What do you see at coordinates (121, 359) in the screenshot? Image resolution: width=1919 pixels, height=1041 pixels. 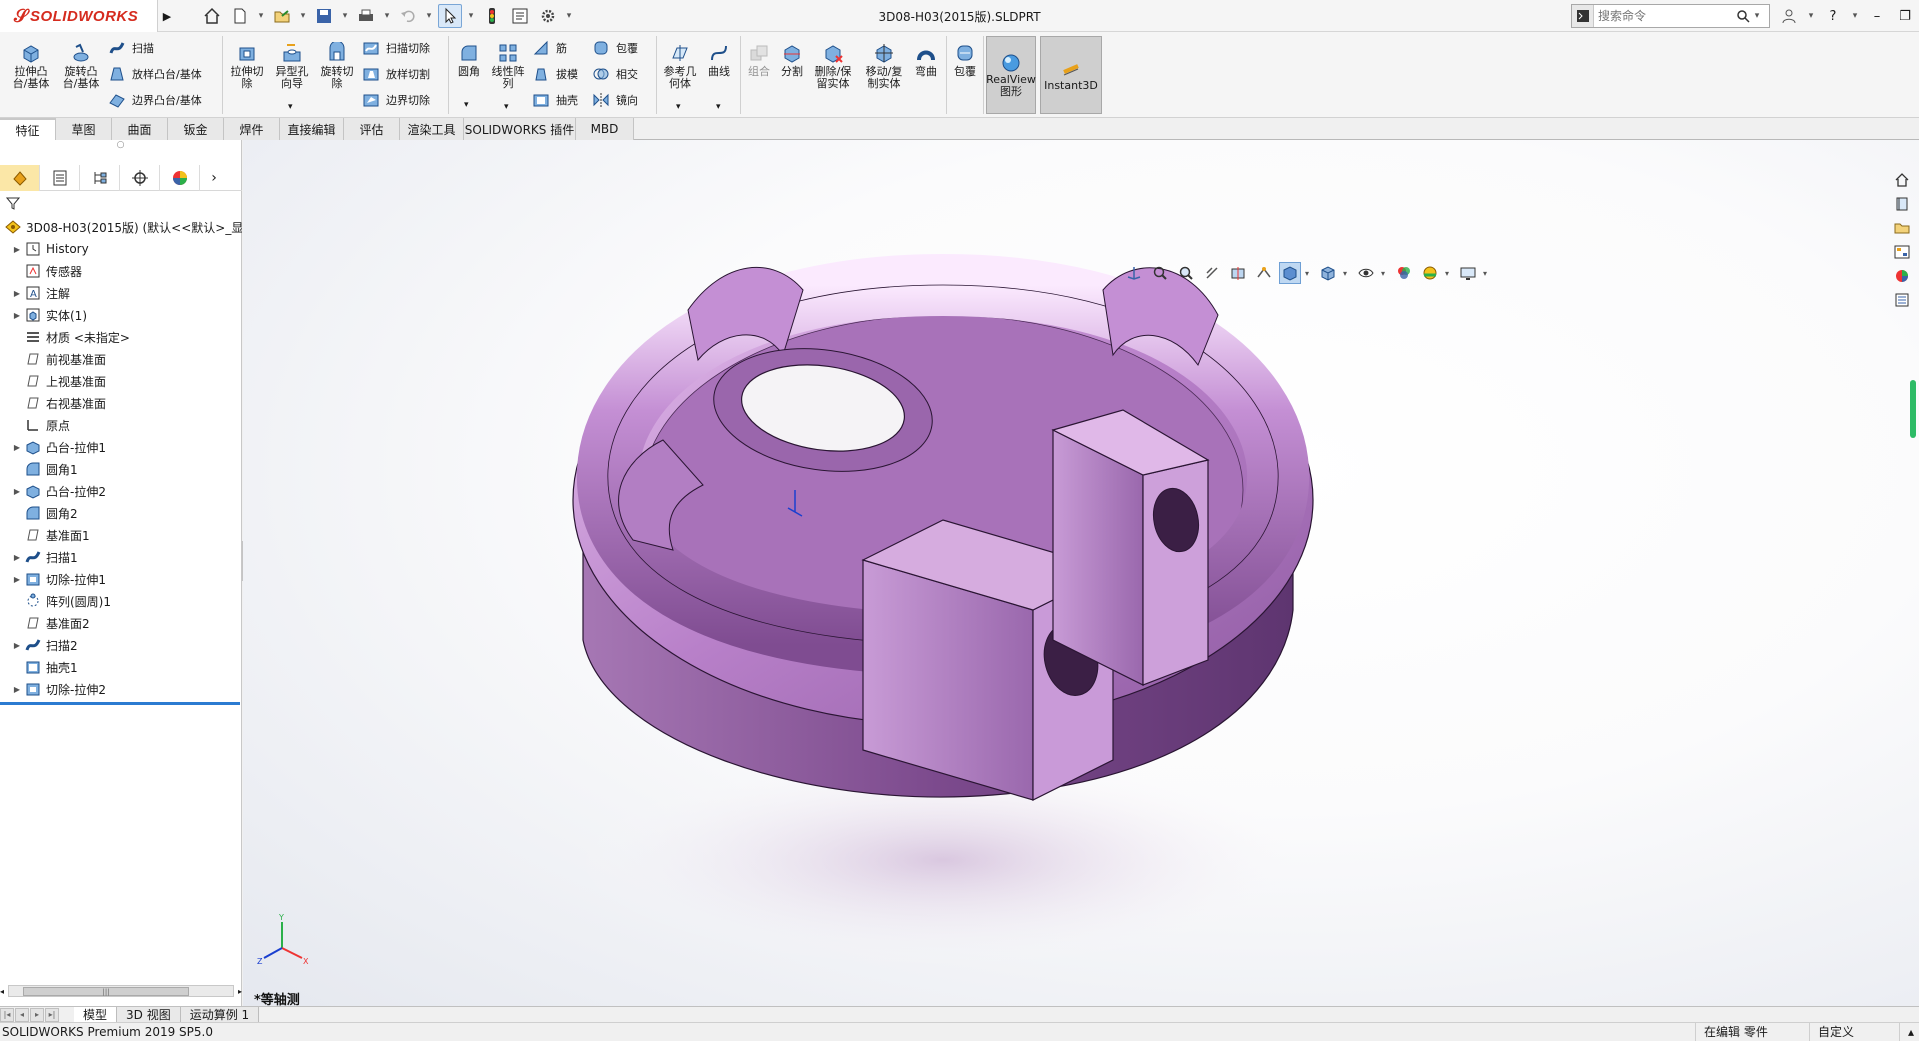 I see `tree-item: 前视基准面` at bounding box center [121, 359].